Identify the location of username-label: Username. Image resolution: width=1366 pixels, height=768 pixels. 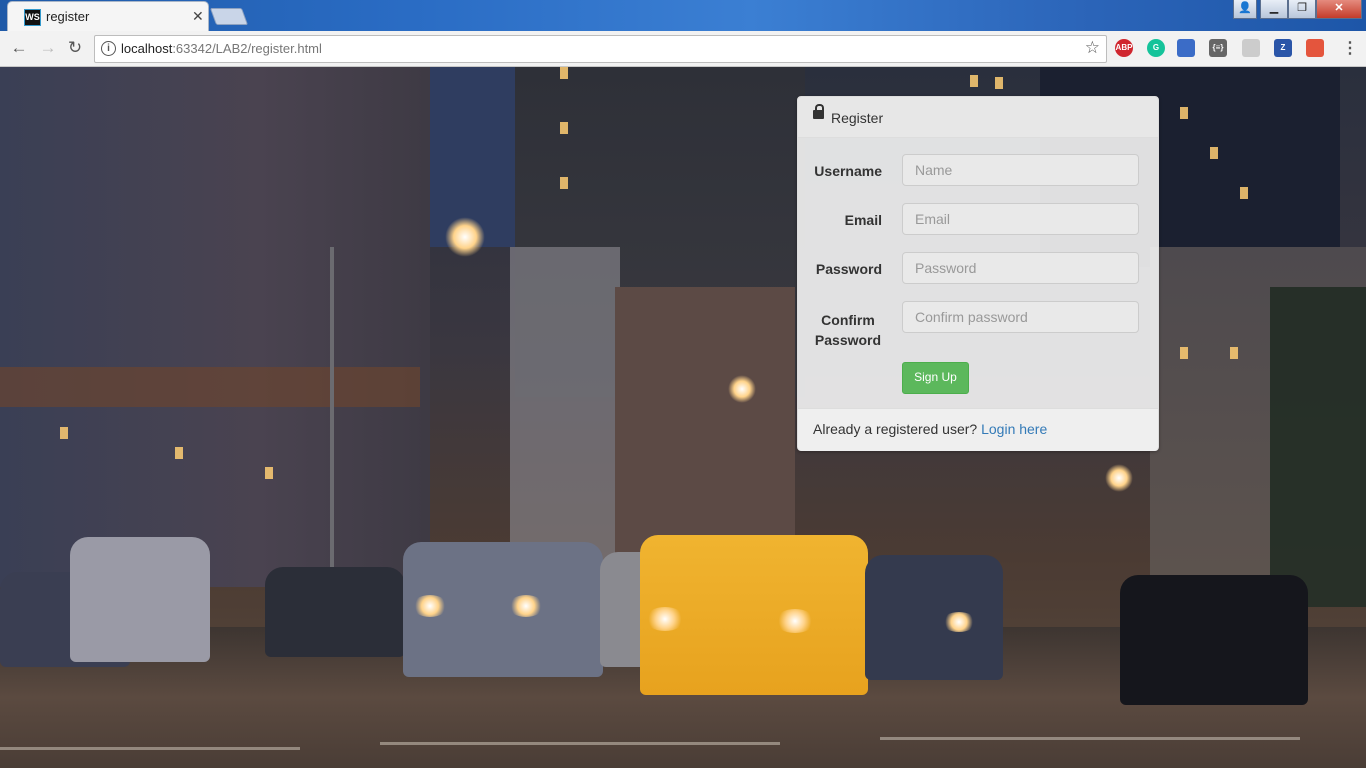
(848, 171).